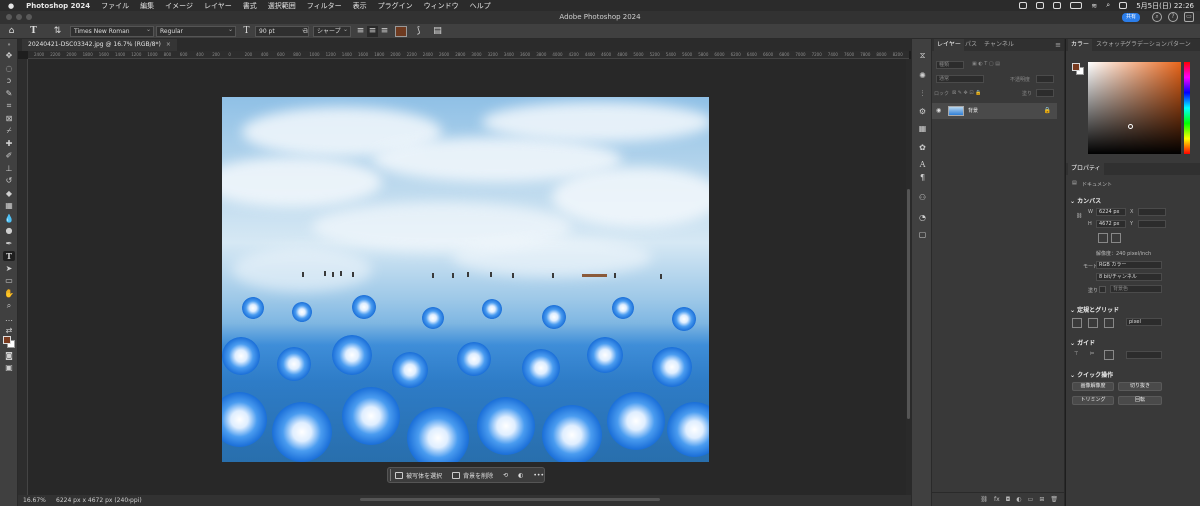 This screenshot has width=1200, height=506. I want to click on paragraph-panel-icon: ¶, so click(922, 177).